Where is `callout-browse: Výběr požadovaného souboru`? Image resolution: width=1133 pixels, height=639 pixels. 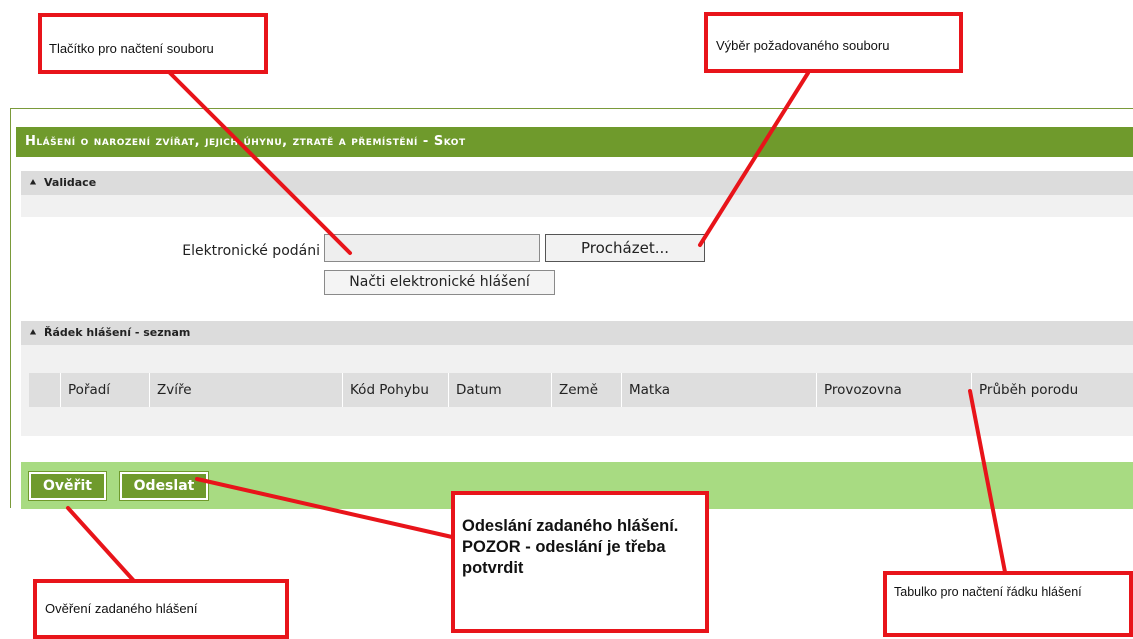
callout-browse: Výběr požadovaného souboru is located at coordinates (833, 42).